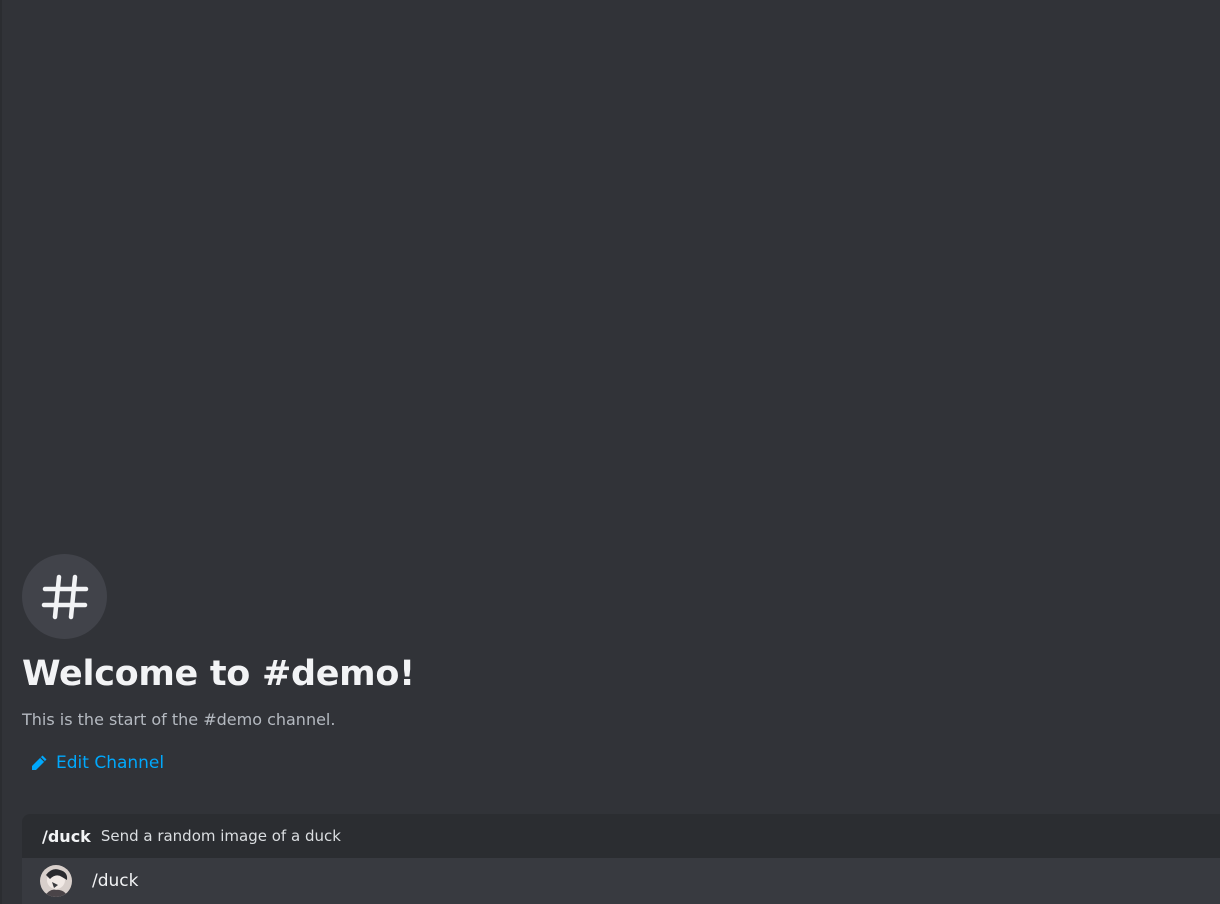 Image resolution: width=1220 pixels, height=904 pixels. I want to click on welcome-title: Welcome to #demo!, so click(218, 674).